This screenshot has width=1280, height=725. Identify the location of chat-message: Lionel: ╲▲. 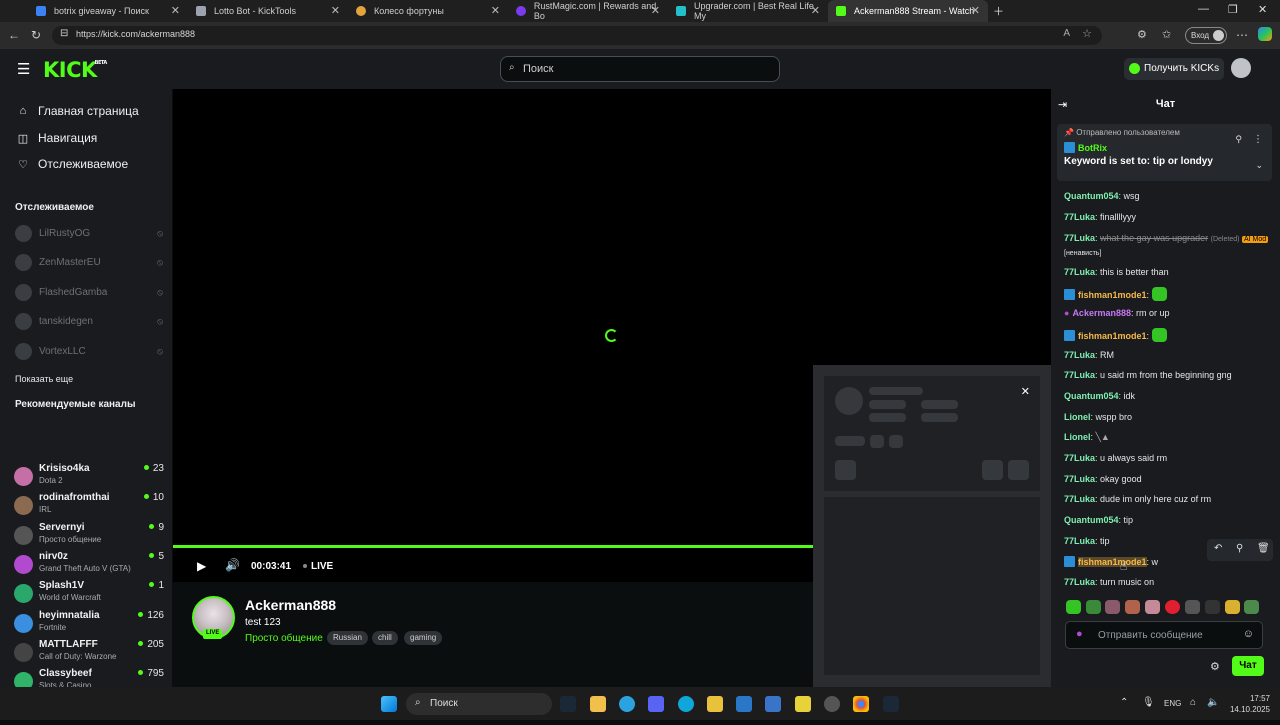
(1166, 437).